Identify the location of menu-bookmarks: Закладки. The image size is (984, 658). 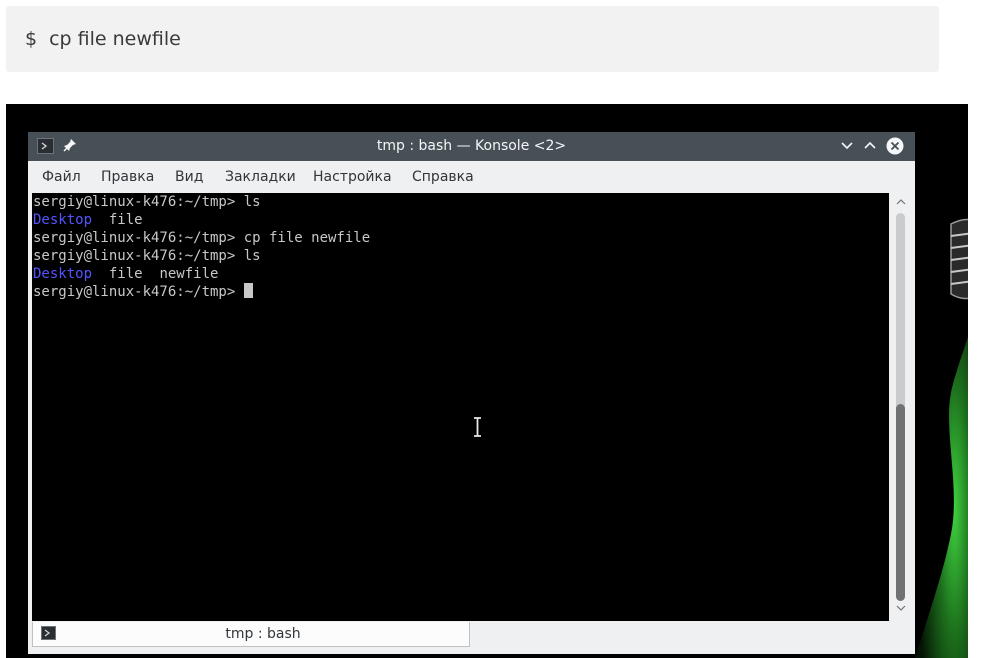
(260, 177).